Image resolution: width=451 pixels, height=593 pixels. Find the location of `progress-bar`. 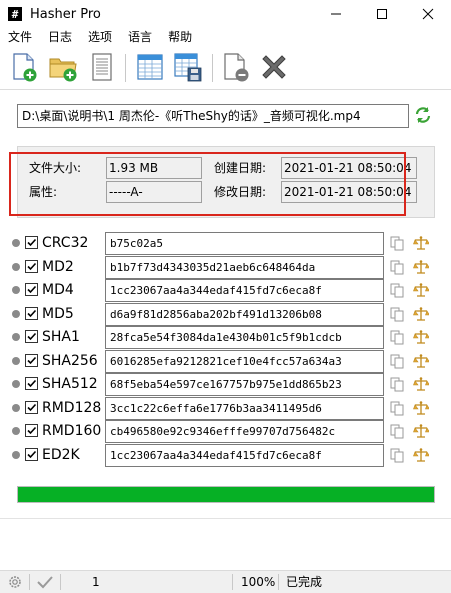

progress-bar is located at coordinates (226, 494).